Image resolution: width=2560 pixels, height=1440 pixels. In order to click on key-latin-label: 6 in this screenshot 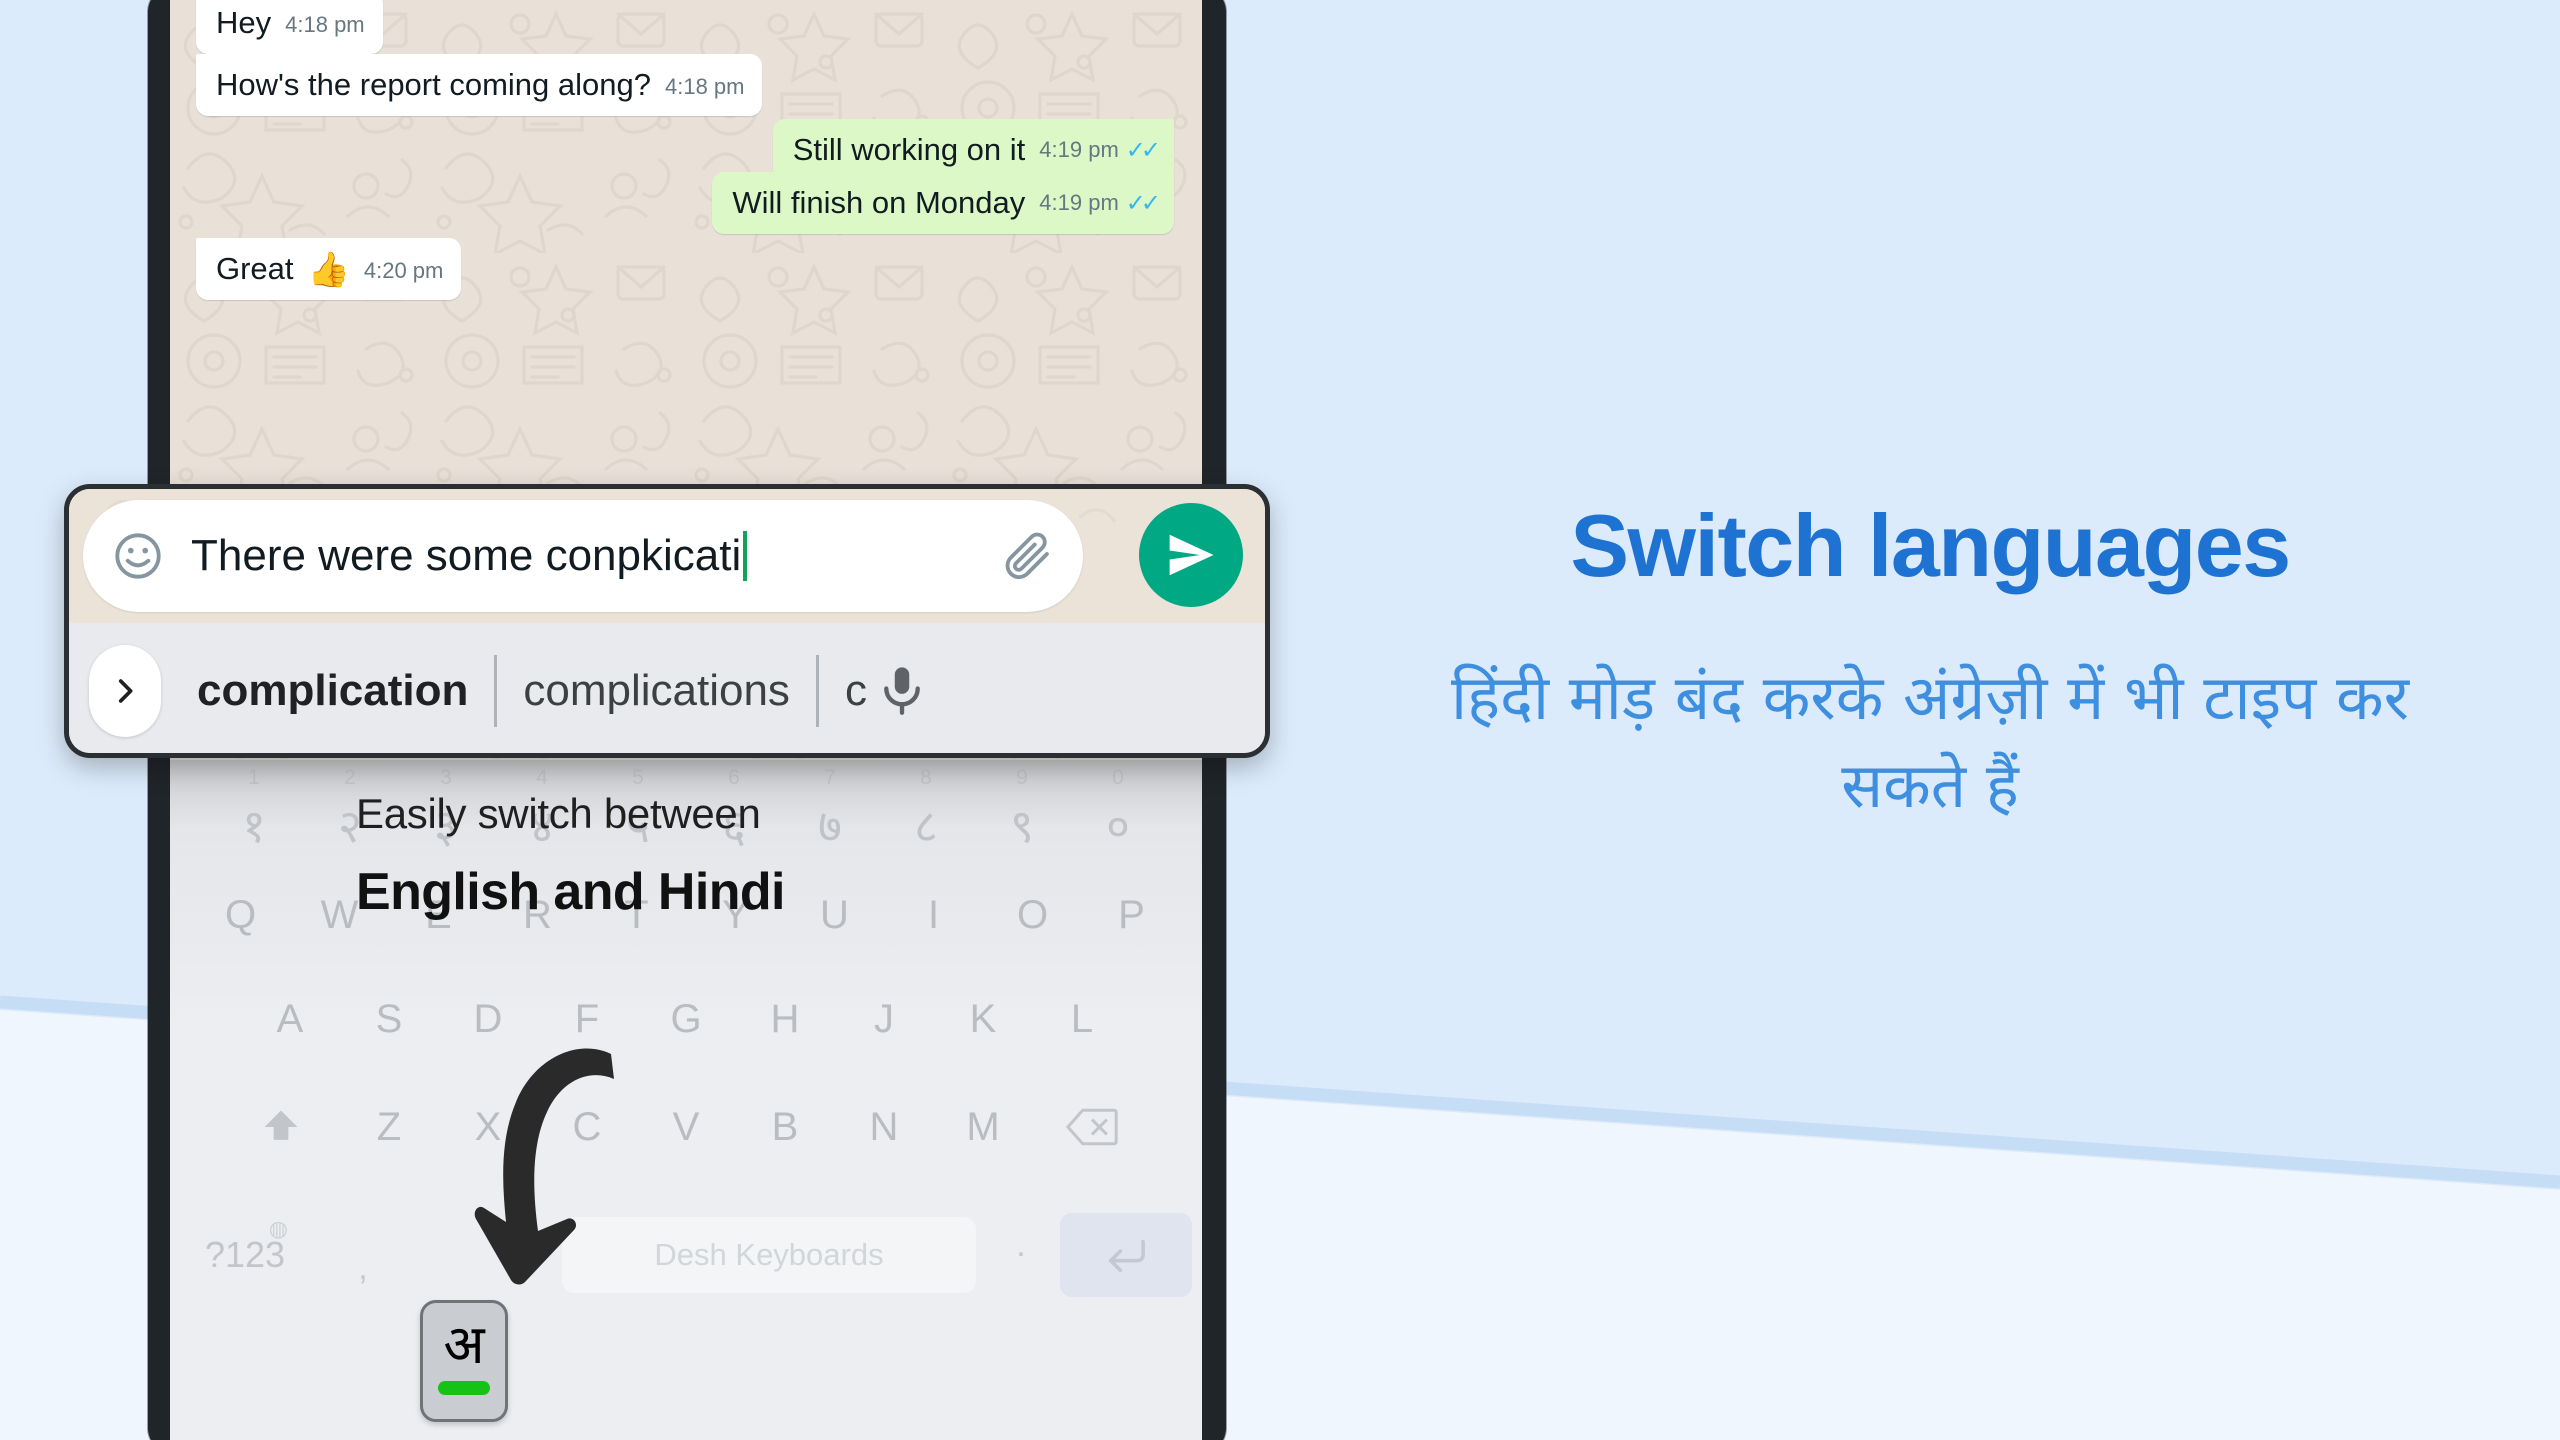, I will do `click(734, 777)`.